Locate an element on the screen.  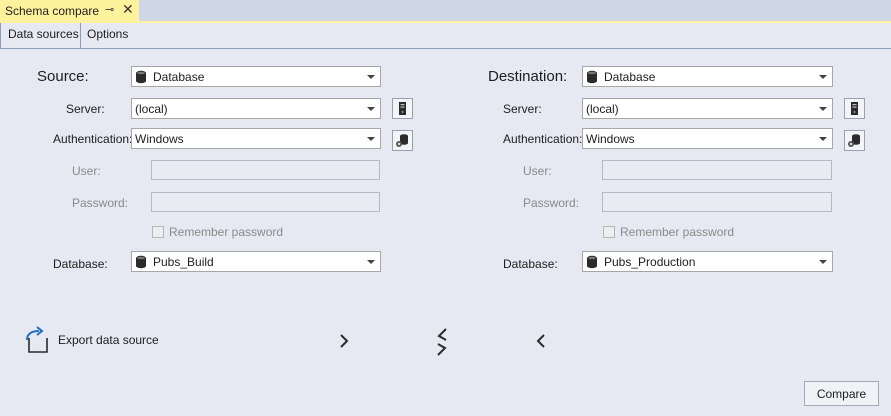
export-data-source-button: Export data source is located at coordinates (91, 340).